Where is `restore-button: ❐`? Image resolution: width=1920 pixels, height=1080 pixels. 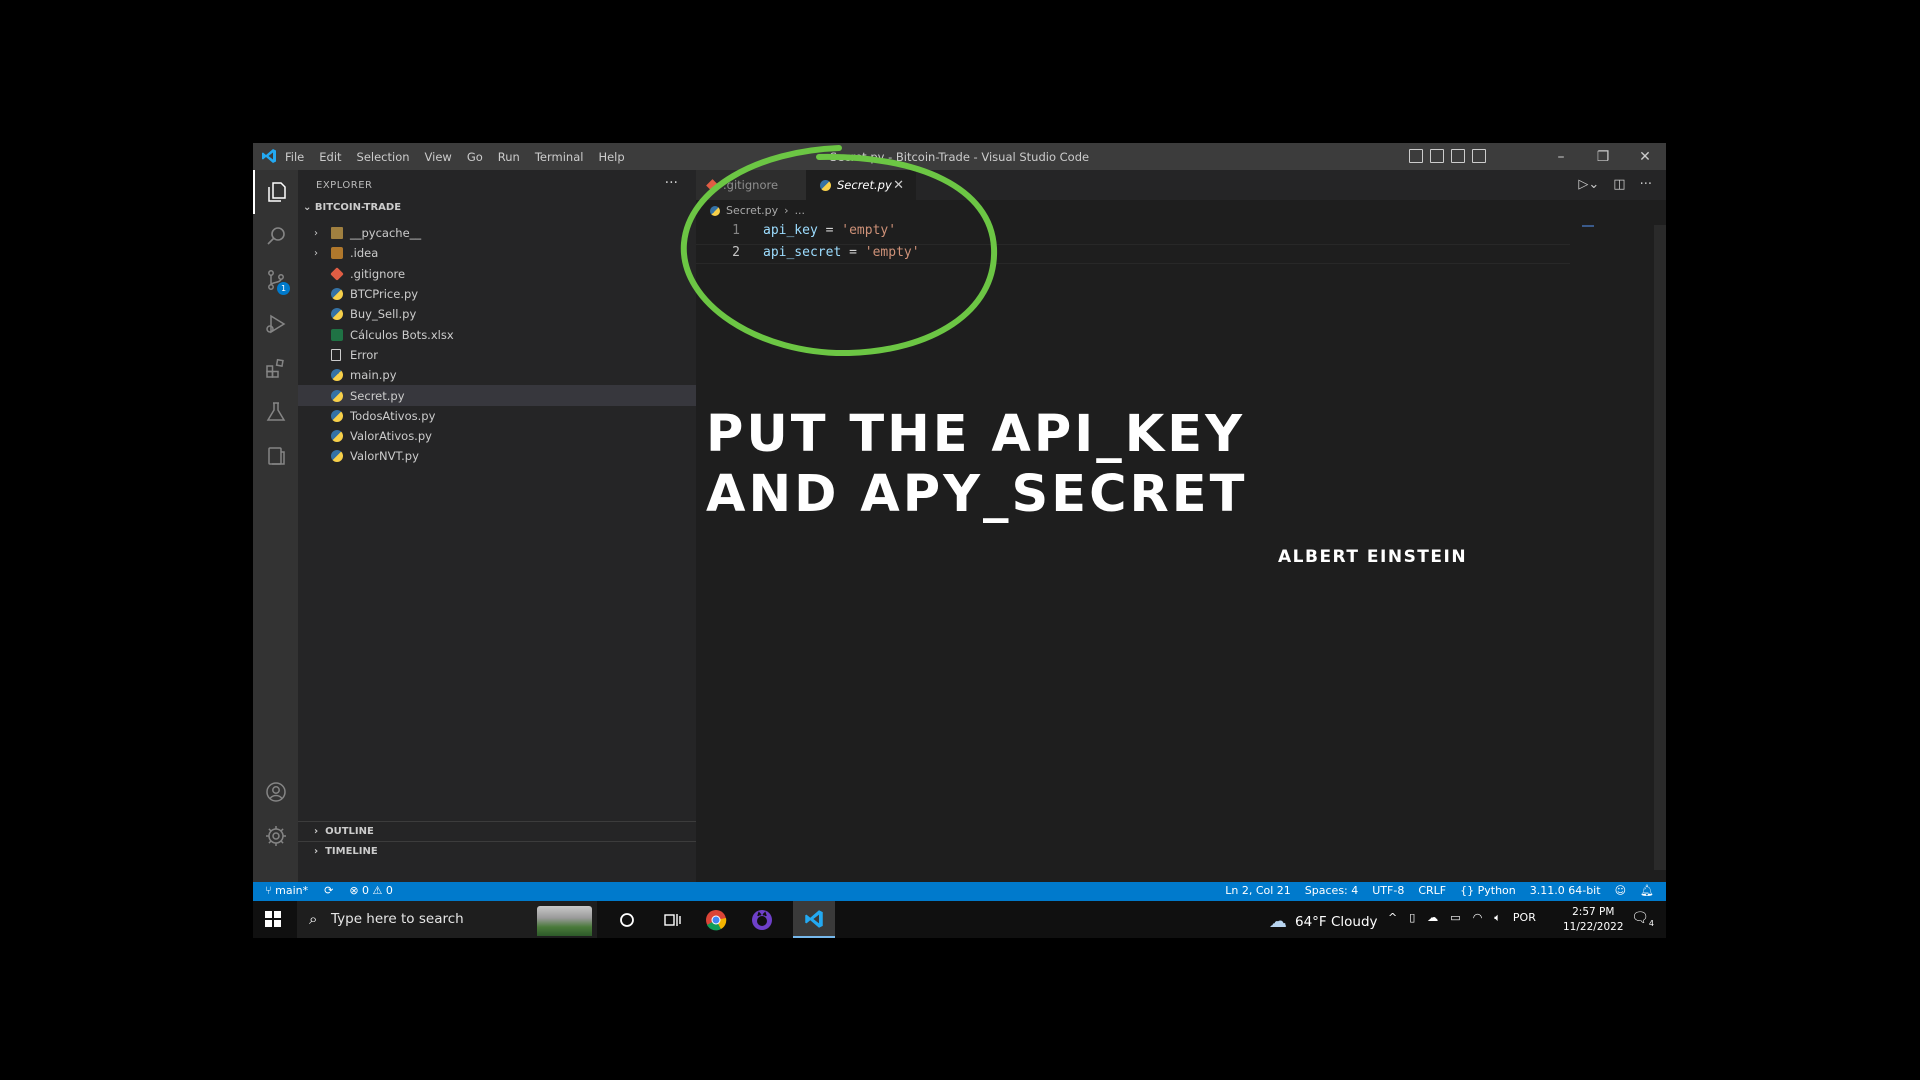
restore-button: ❐ is located at coordinates (1603, 156).